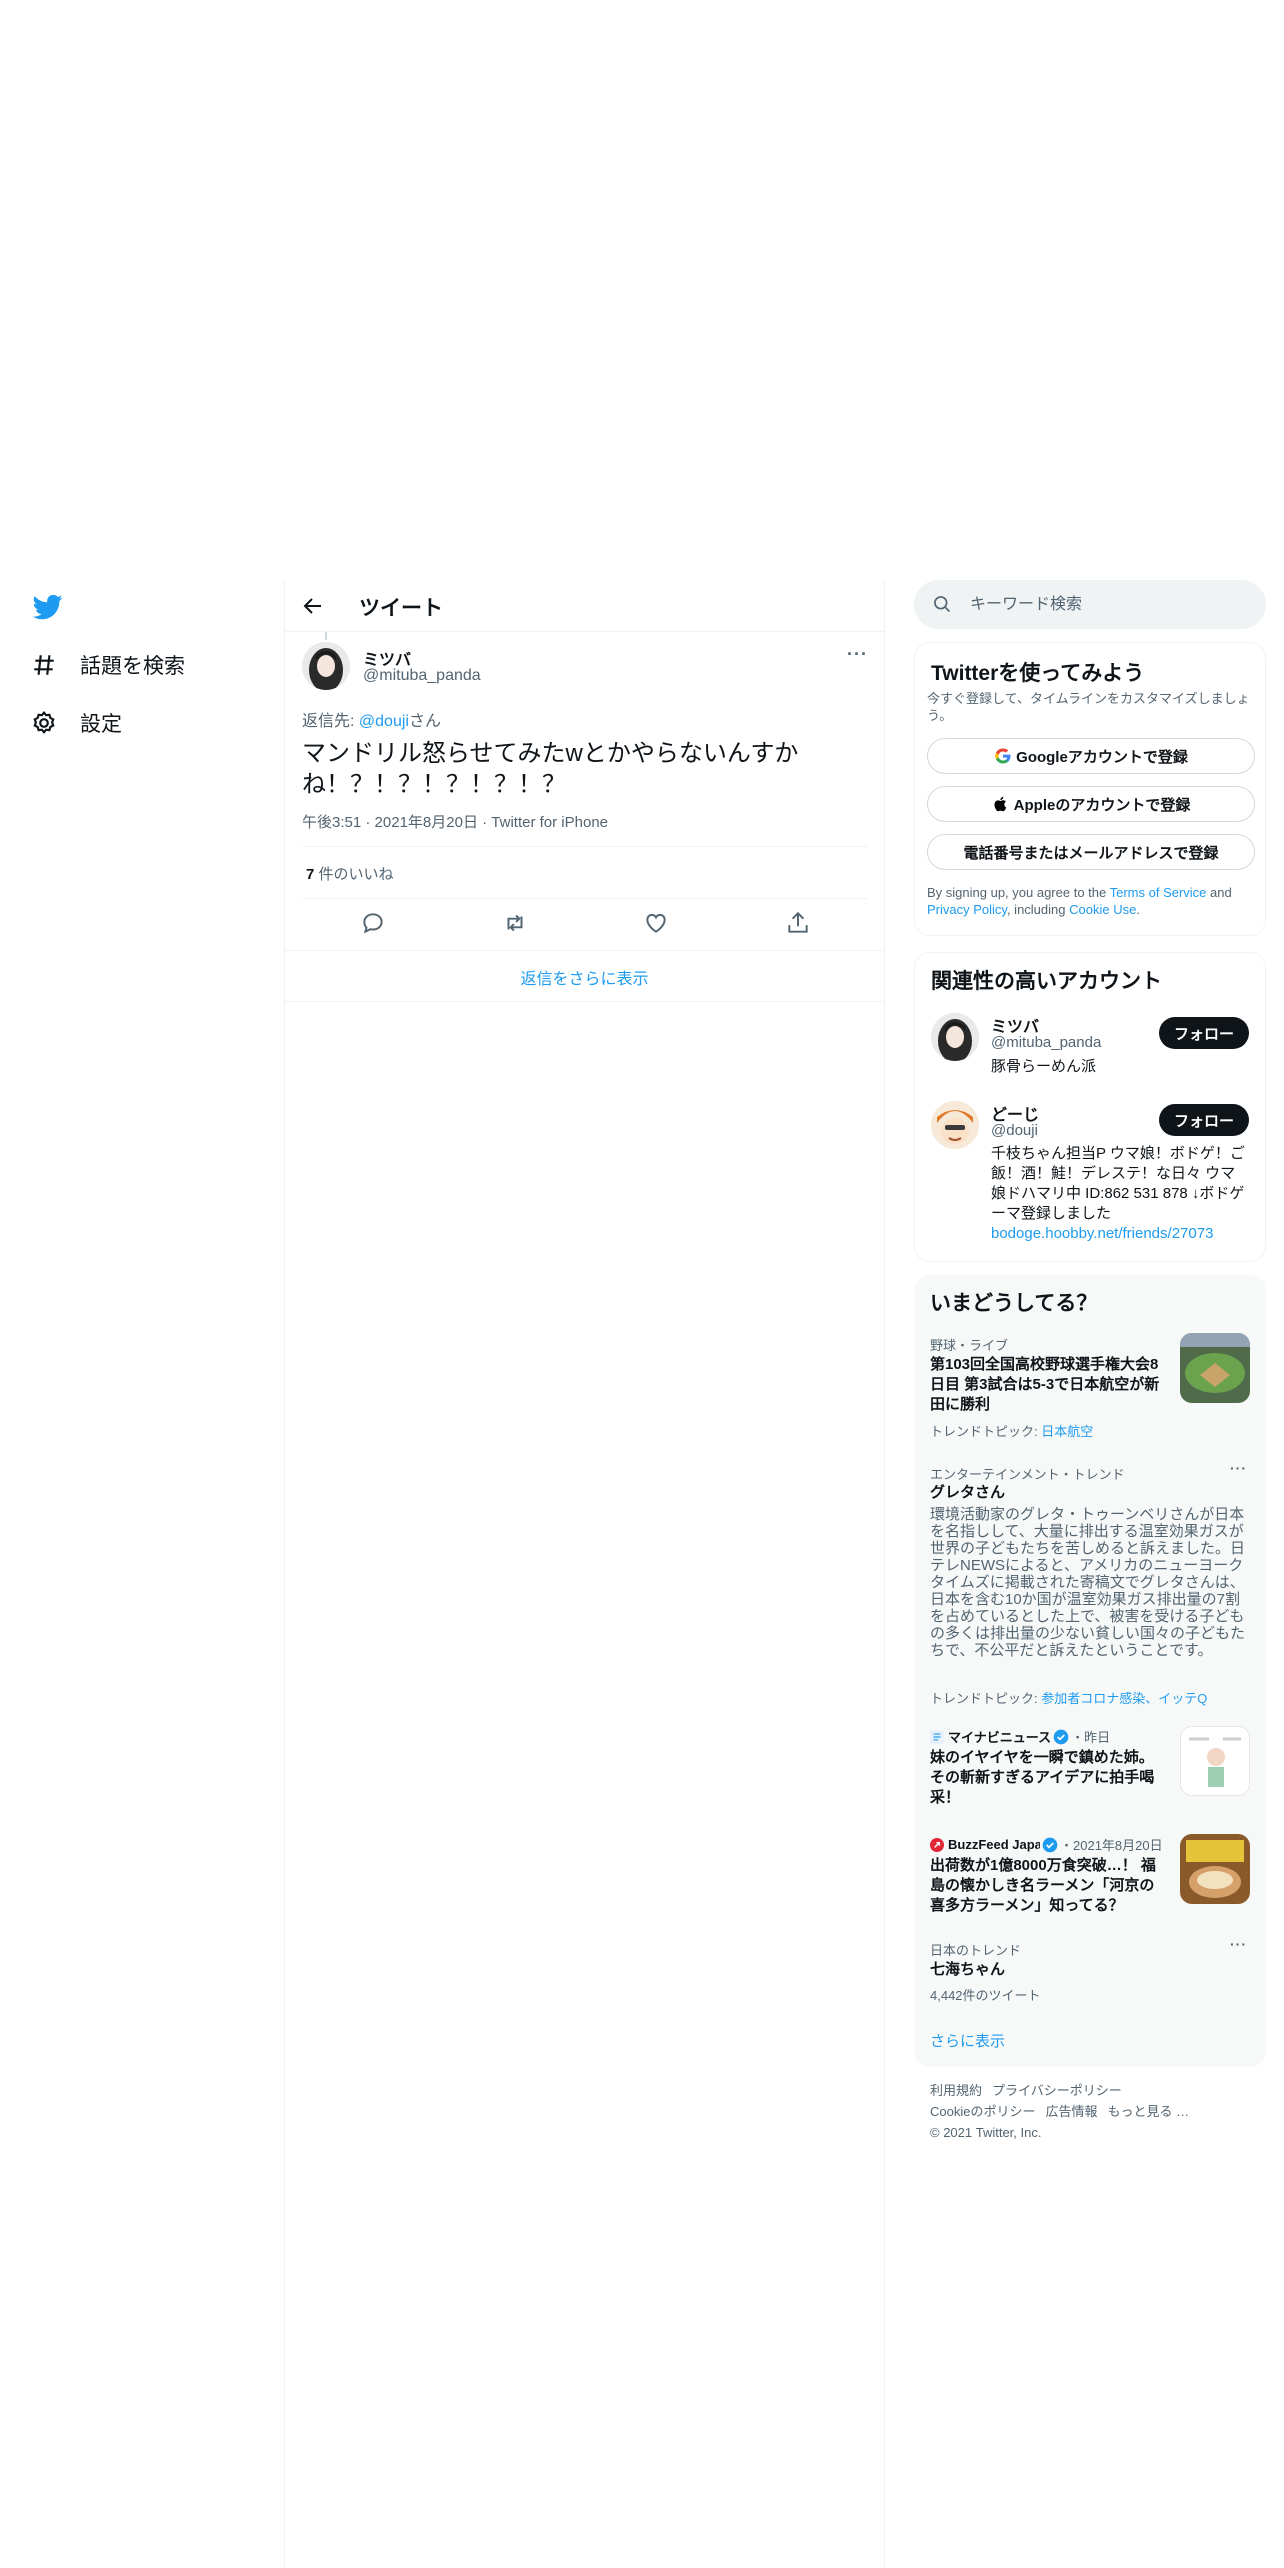  Describe the element at coordinates (422, 676) in the screenshot. I see `author-handle: @mituba_panda` at that location.